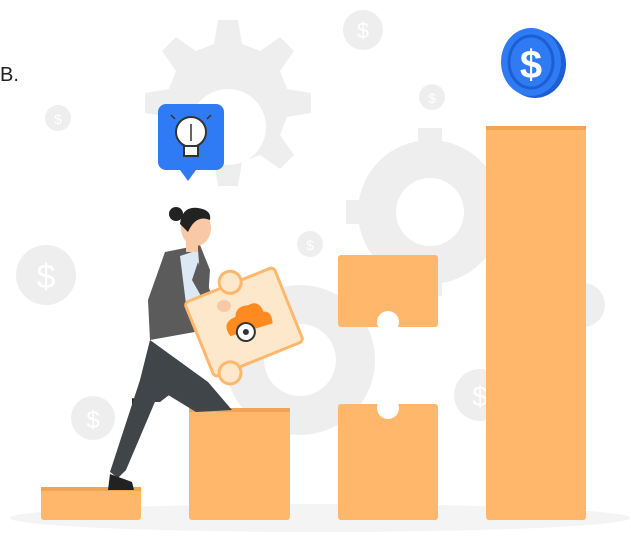 The height and width of the screenshot is (546, 631). I want to click on hand, so click(224, 306).